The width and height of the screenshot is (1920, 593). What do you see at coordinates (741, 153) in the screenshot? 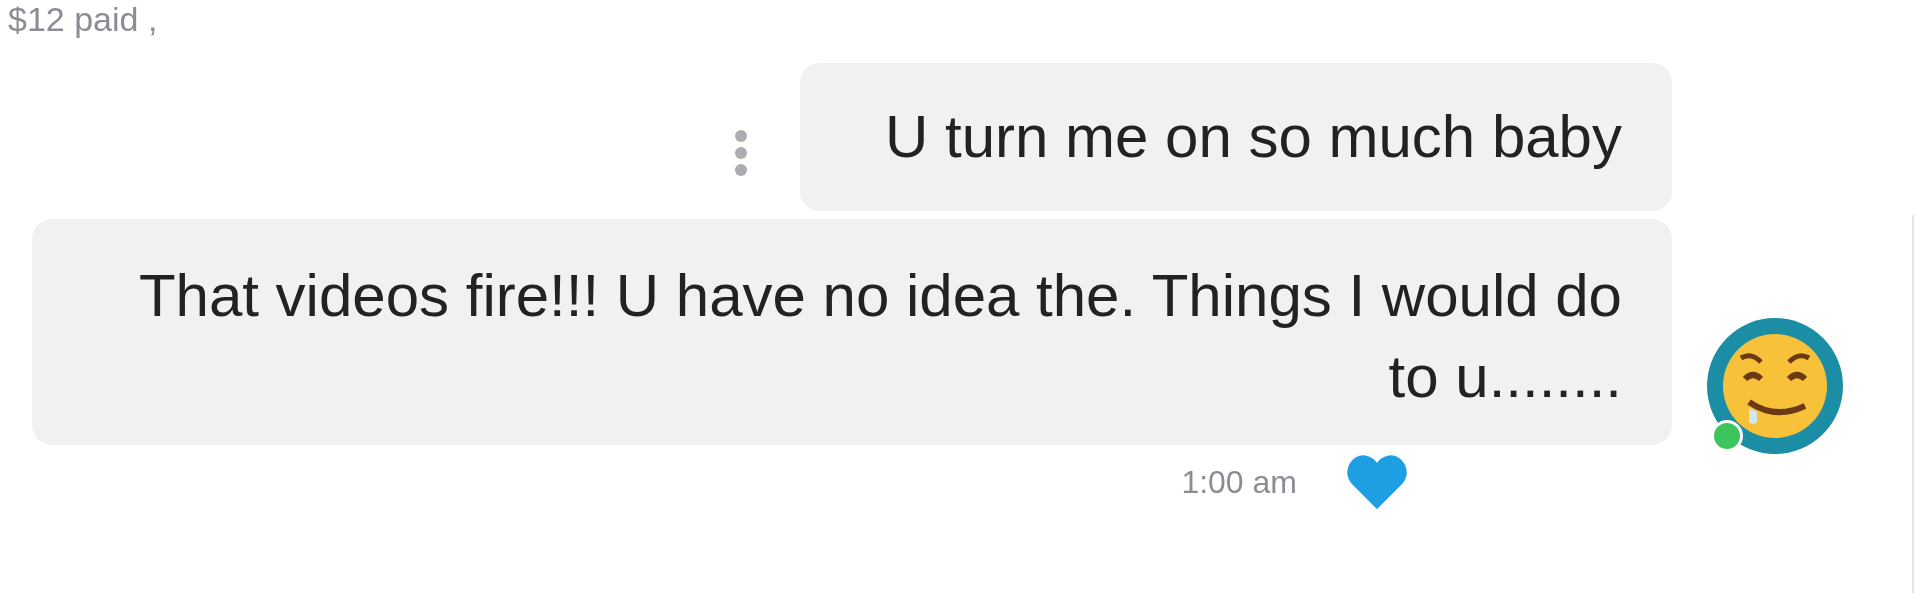
I see `more-options-icon` at bounding box center [741, 153].